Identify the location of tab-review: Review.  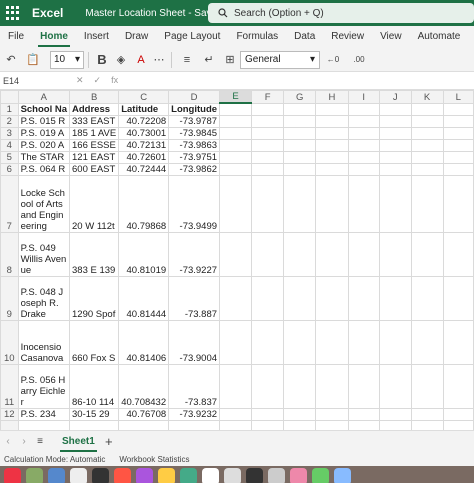
(347, 37).